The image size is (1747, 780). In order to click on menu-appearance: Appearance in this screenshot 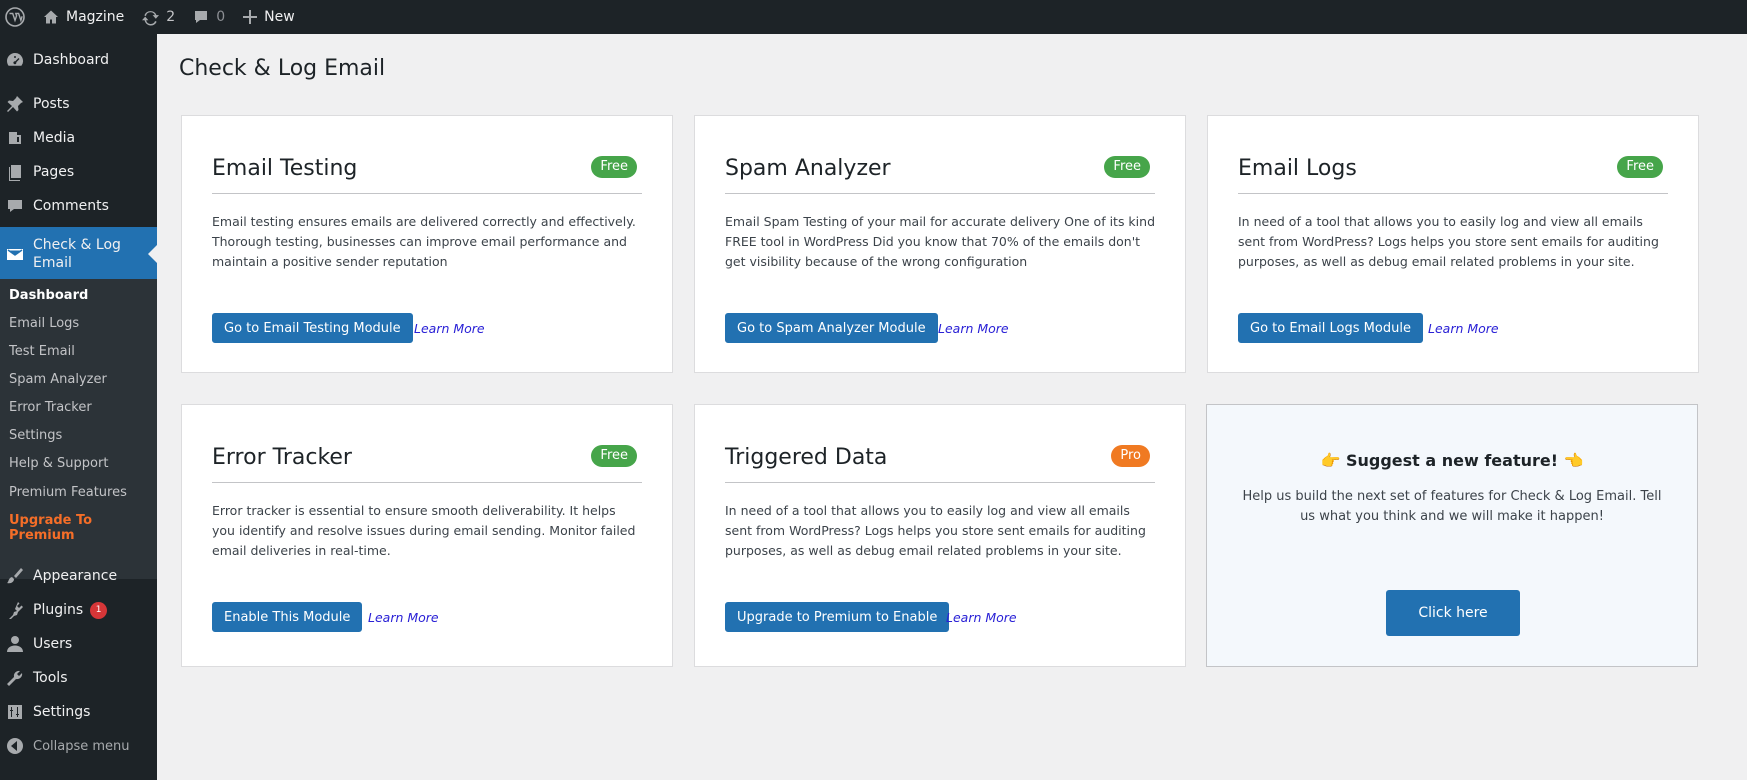, I will do `click(78, 576)`.